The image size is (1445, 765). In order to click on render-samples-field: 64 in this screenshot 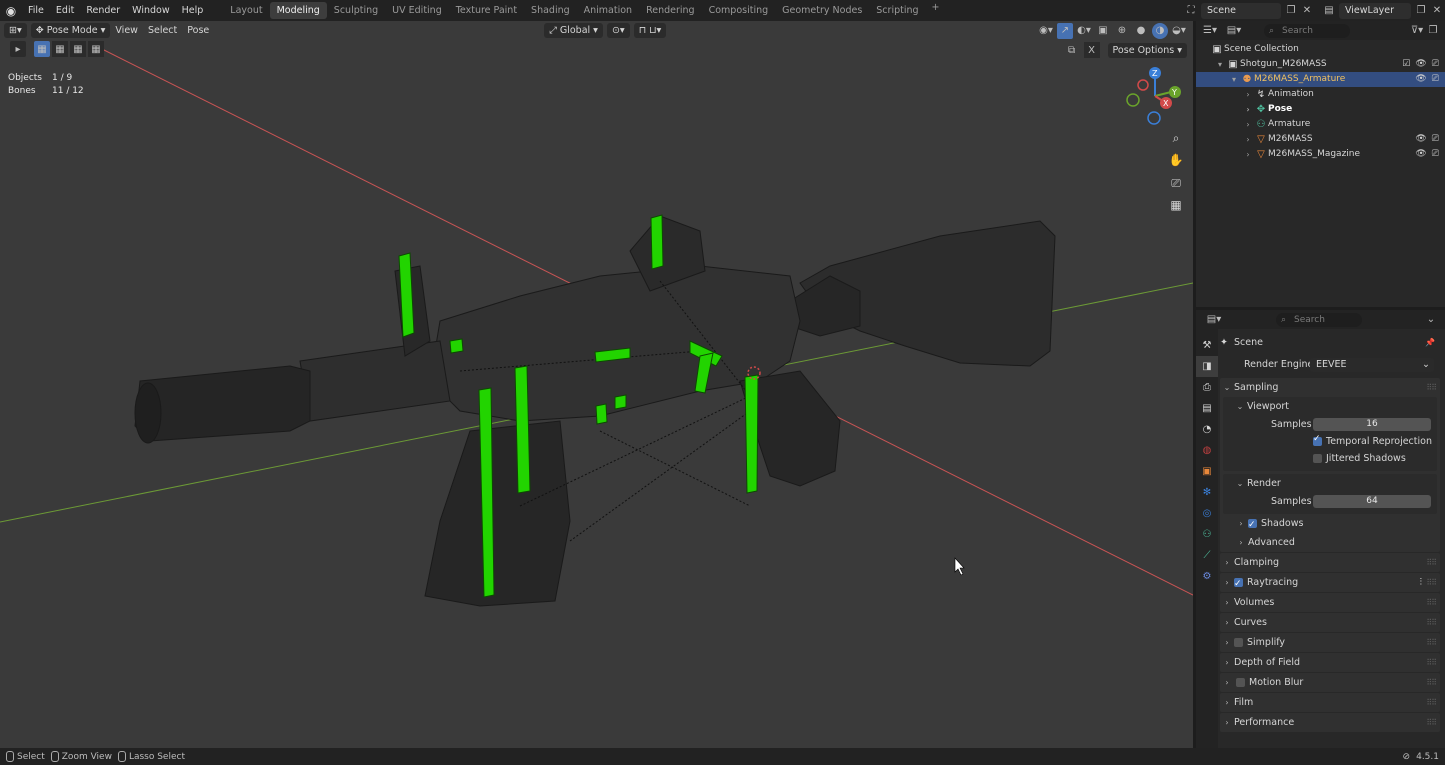, I will do `click(1372, 501)`.